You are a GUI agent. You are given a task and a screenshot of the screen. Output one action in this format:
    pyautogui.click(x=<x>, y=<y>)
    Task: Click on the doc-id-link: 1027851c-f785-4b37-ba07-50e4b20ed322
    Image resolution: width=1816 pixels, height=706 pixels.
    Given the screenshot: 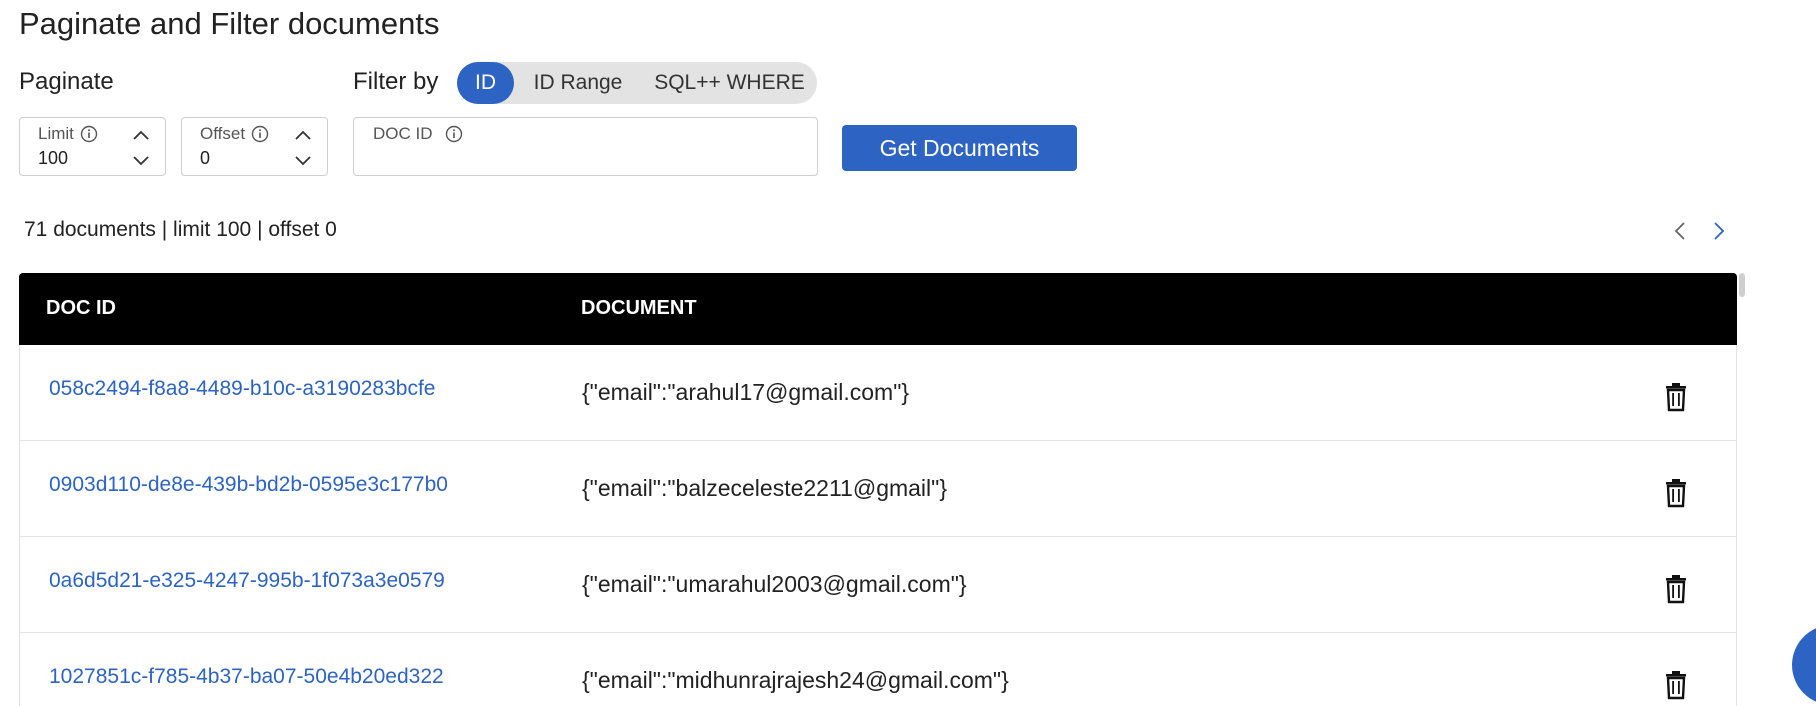 What is the action you would take?
    pyautogui.click(x=246, y=677)
    